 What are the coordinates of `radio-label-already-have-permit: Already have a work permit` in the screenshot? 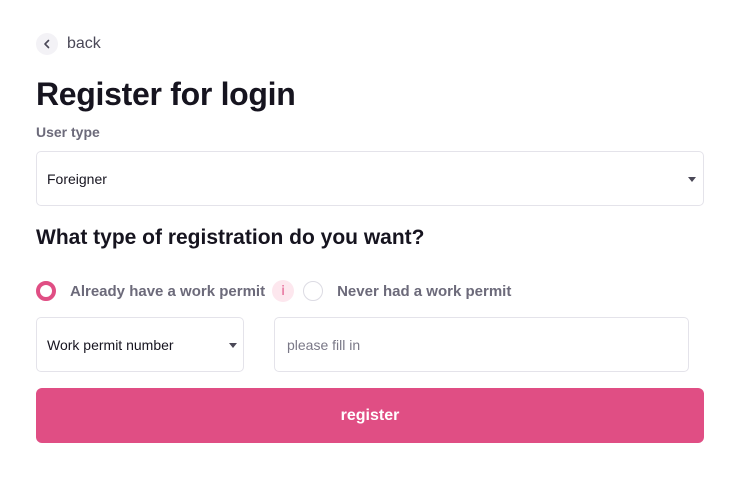 It's located at (167, 291).